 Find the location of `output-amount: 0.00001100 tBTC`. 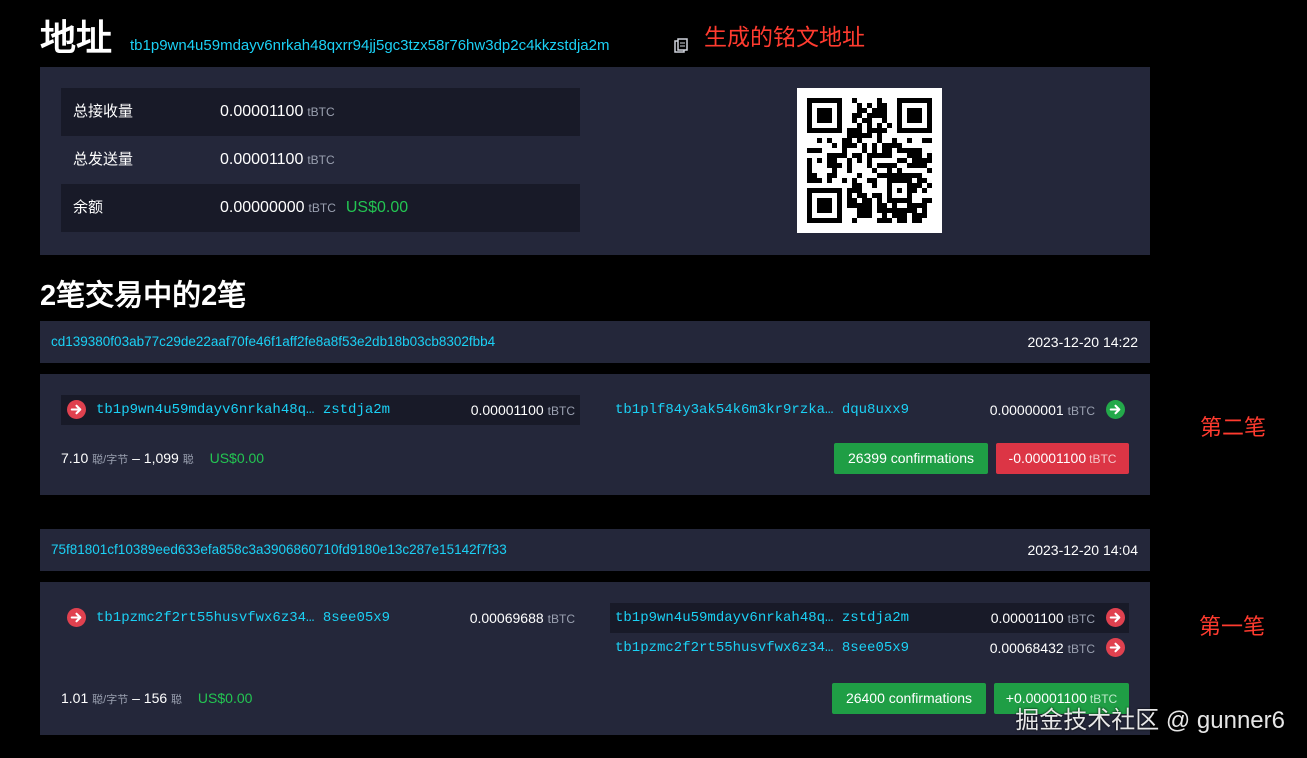

output-amount: 0.00001100 tBTC is located at coordinates (1042, 618).